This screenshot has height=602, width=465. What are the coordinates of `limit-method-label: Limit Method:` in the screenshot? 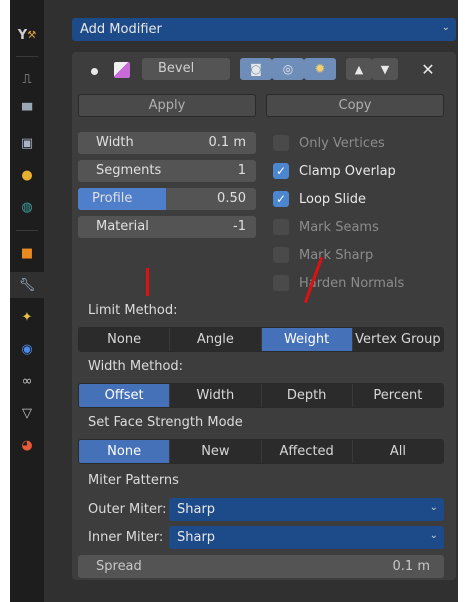 It's located at (133, 310).